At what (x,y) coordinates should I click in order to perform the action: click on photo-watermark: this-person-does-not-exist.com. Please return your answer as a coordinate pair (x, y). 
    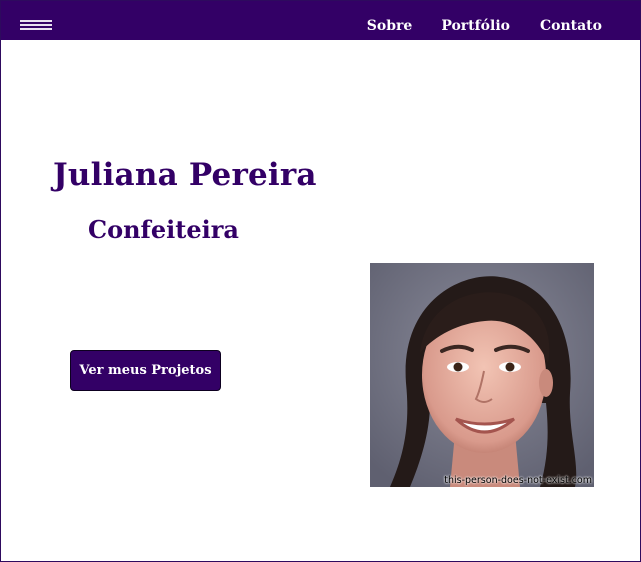
    Looking at the image, I should click on (518, 480).